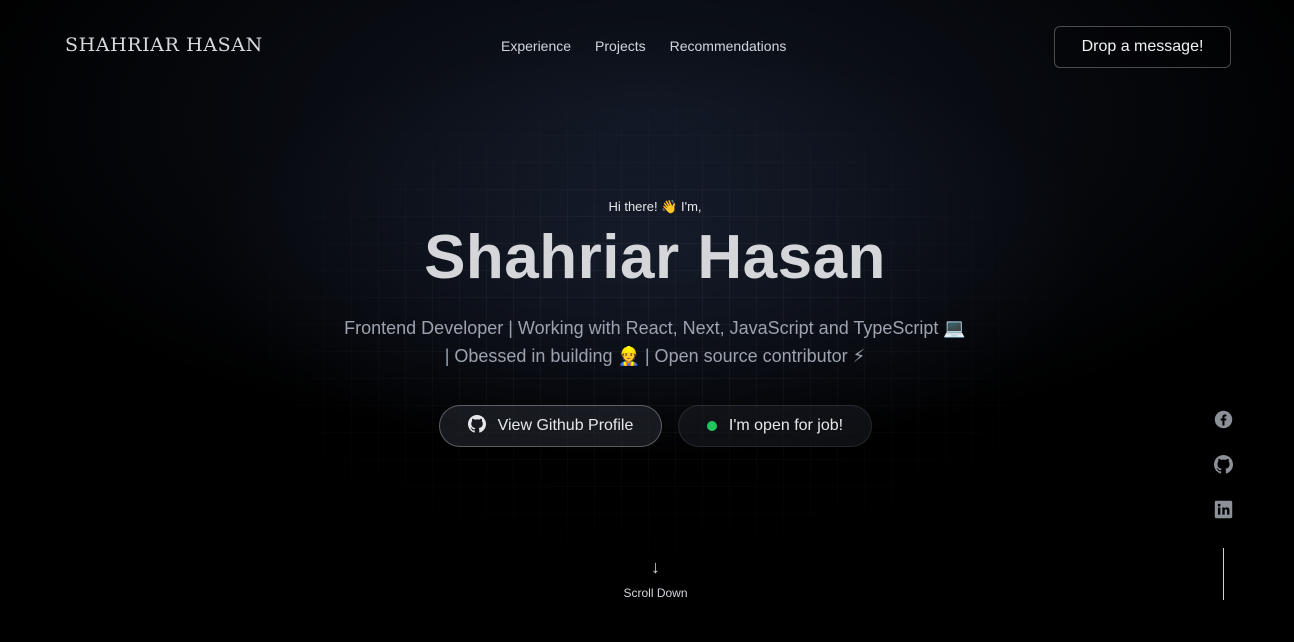 The image size is (1294, 642). Describe the element at coordinates (655, 578) in the screenshot. I see `scroll-down-indicator: ↓ Scroll Down` at that location.